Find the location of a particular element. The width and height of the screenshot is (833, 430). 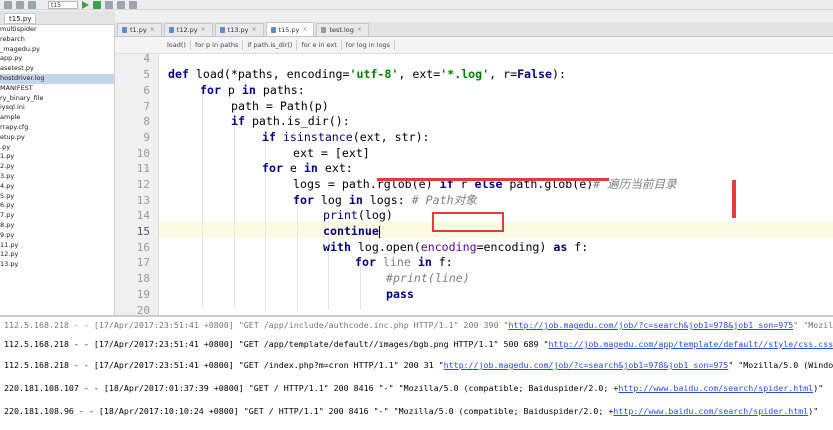

code-token: ): is located at coordinates (558, 74).